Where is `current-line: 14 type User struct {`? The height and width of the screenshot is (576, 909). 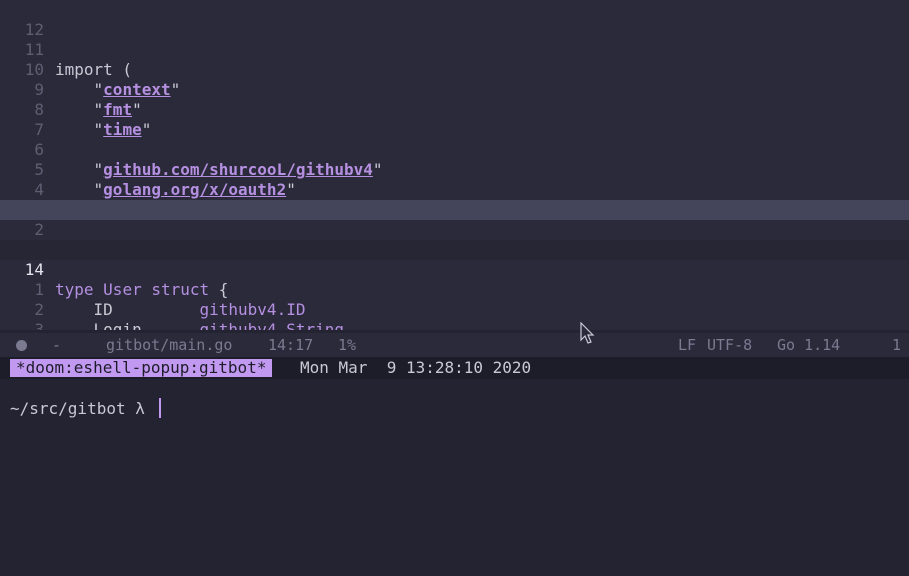
current-line: 14 type User struct { is located at coordinates (454, 269).